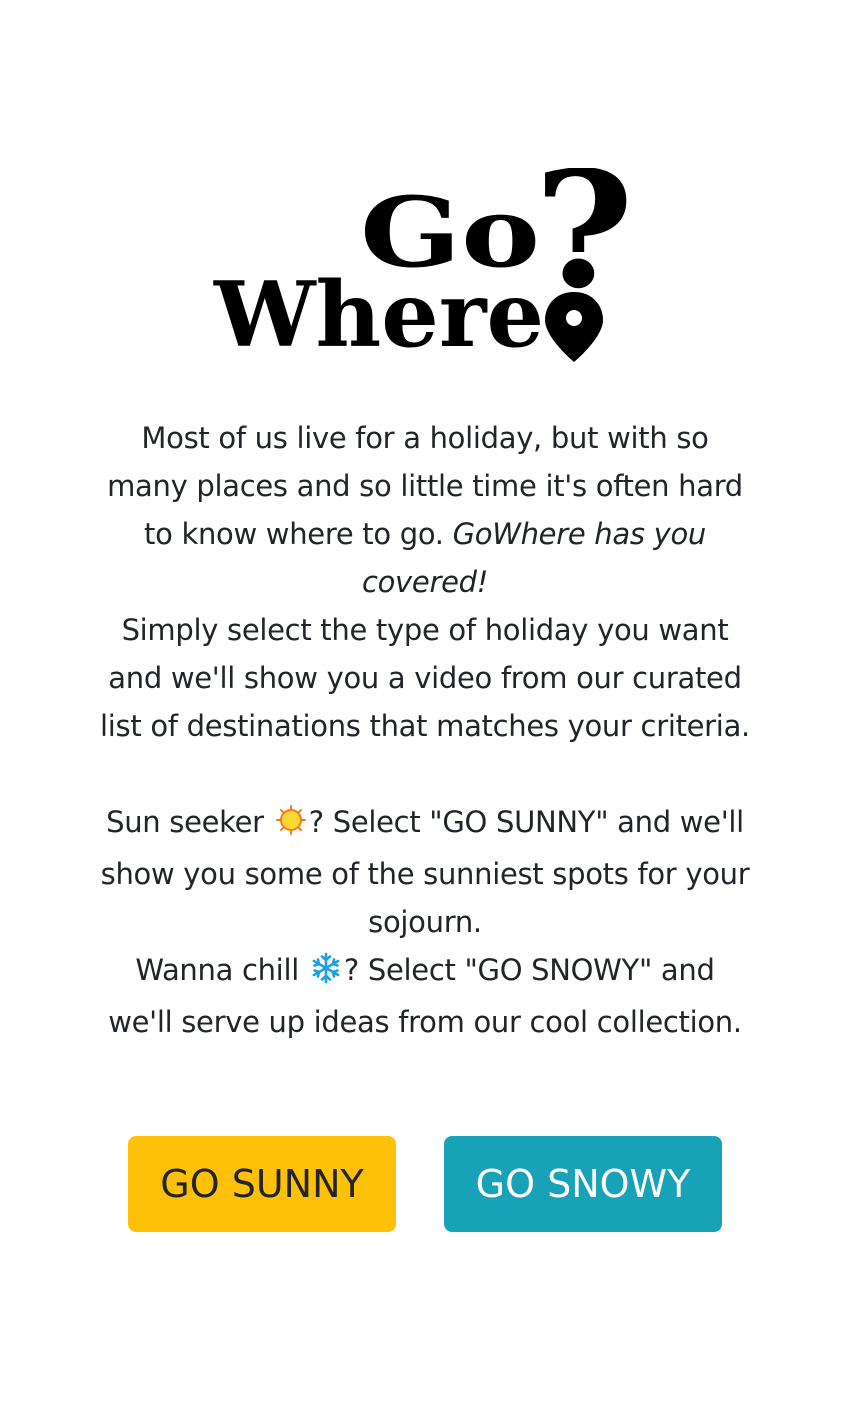 This screenshot has height=1420, width=850. Describe the element at coordinates (221, 970) in the screenshot. I see `snowy-prefix: Wanna chill` at that location.